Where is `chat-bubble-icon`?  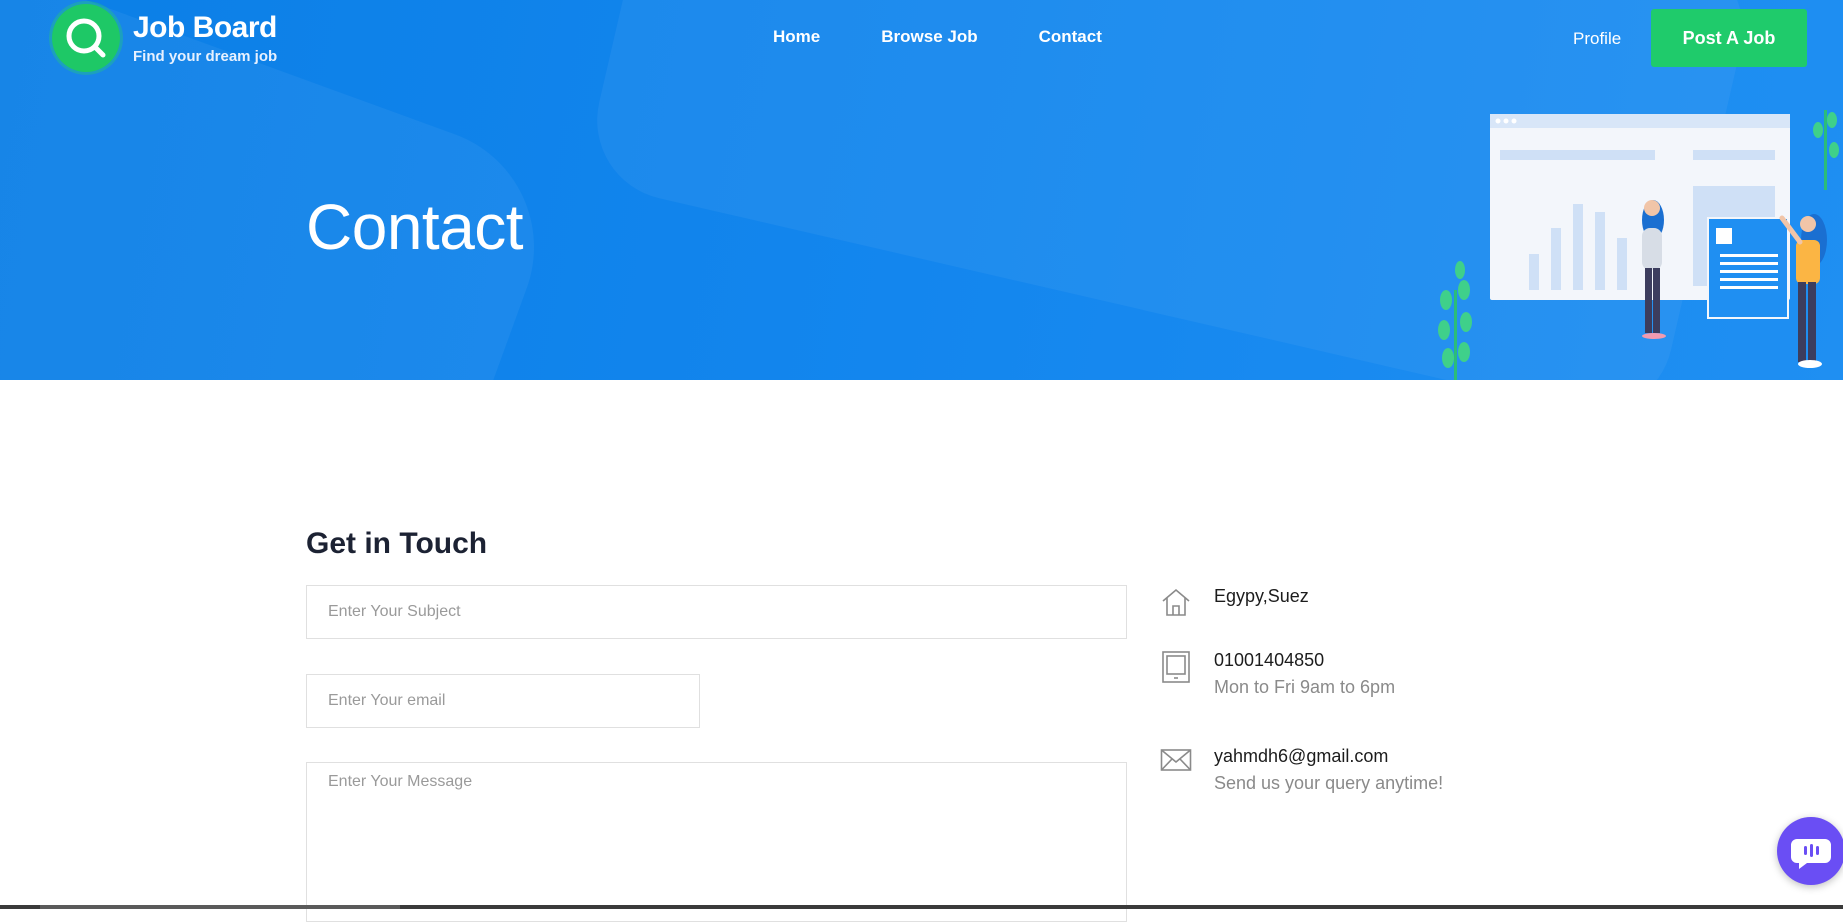
chat-bubble-icon is located at coordinates (1811, 854).